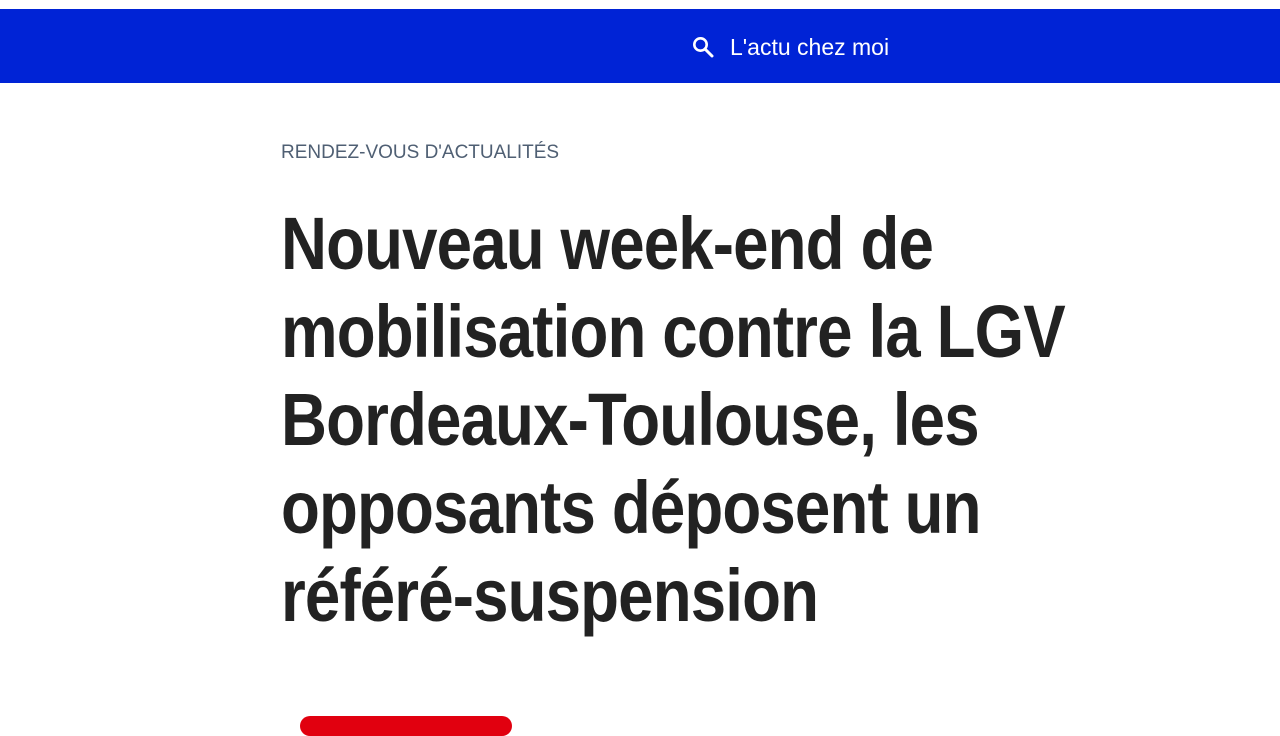 The image size is (1280, 736). I want to click on headline-line: référé-suspension, so click(550, 595).